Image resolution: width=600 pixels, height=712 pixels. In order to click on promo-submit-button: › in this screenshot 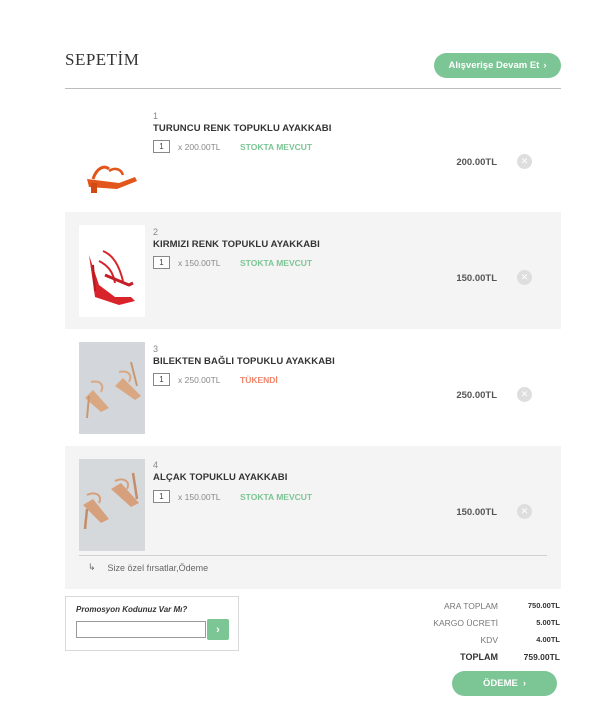, I will do `click(218, 629)`.